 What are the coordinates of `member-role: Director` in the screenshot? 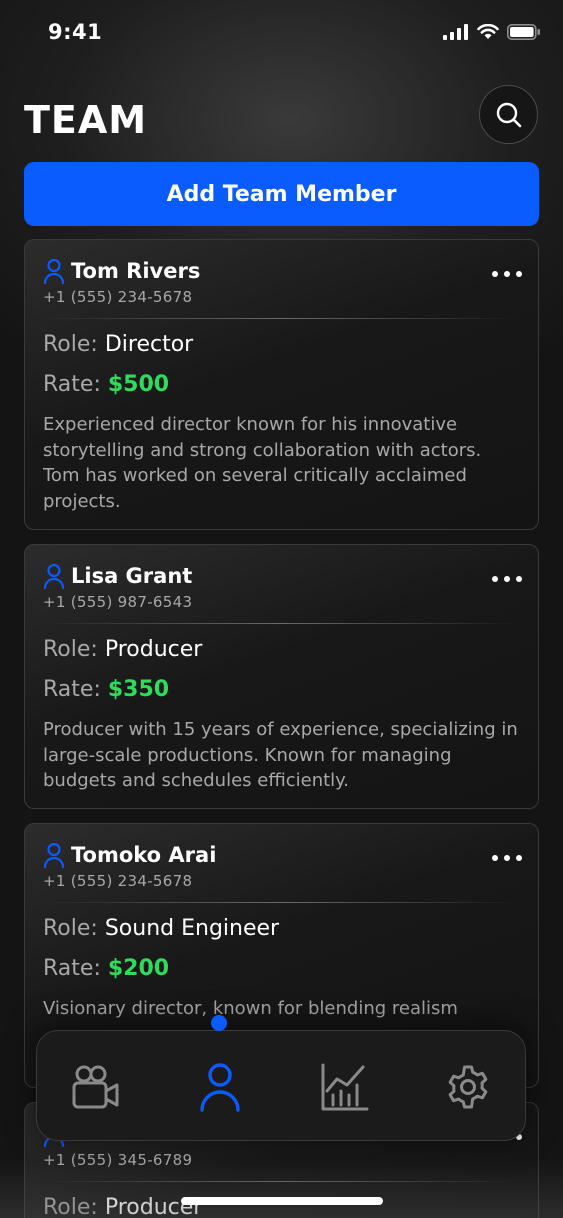 It's located at (149, 344).